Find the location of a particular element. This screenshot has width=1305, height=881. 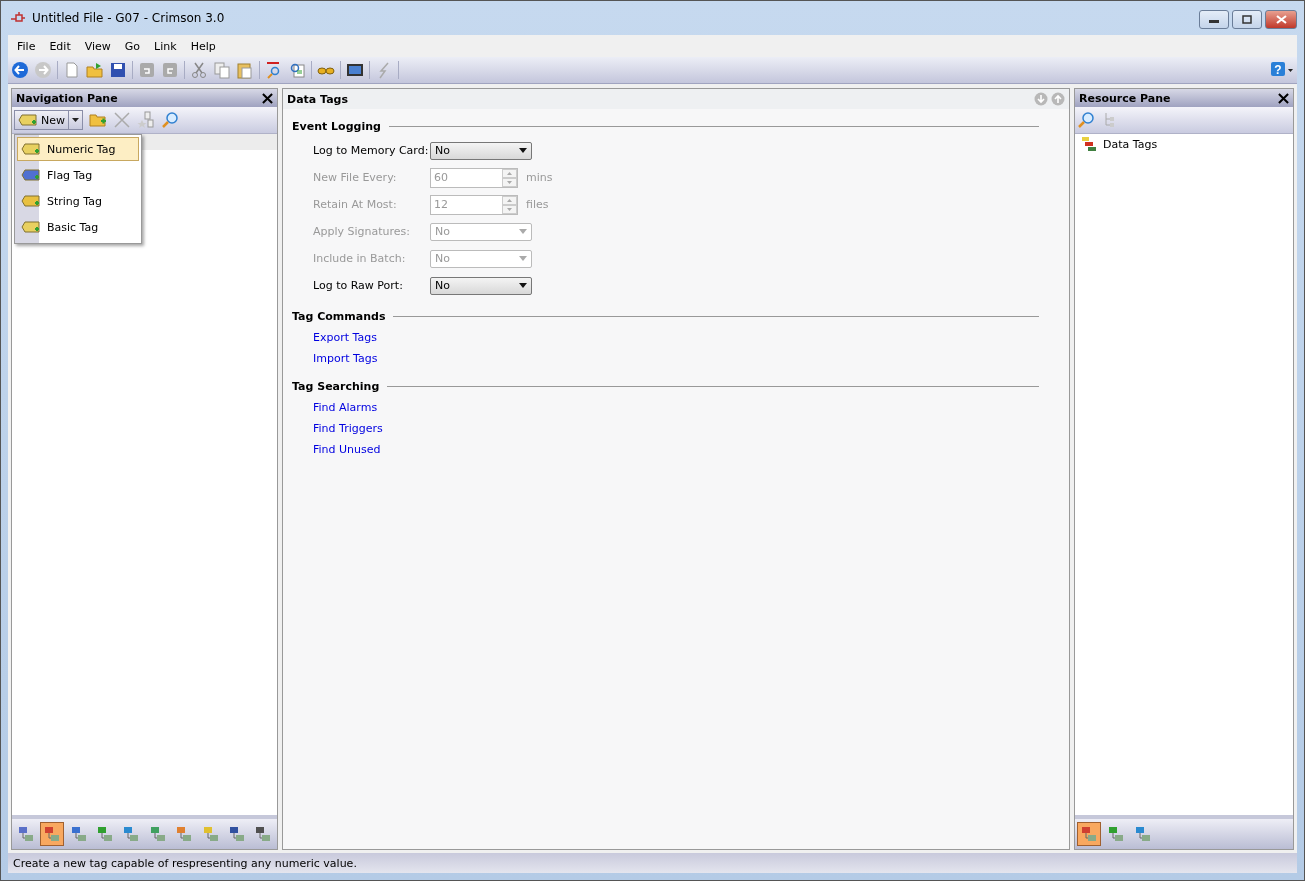

number-field: 60 is located at coordinates (474, 177).